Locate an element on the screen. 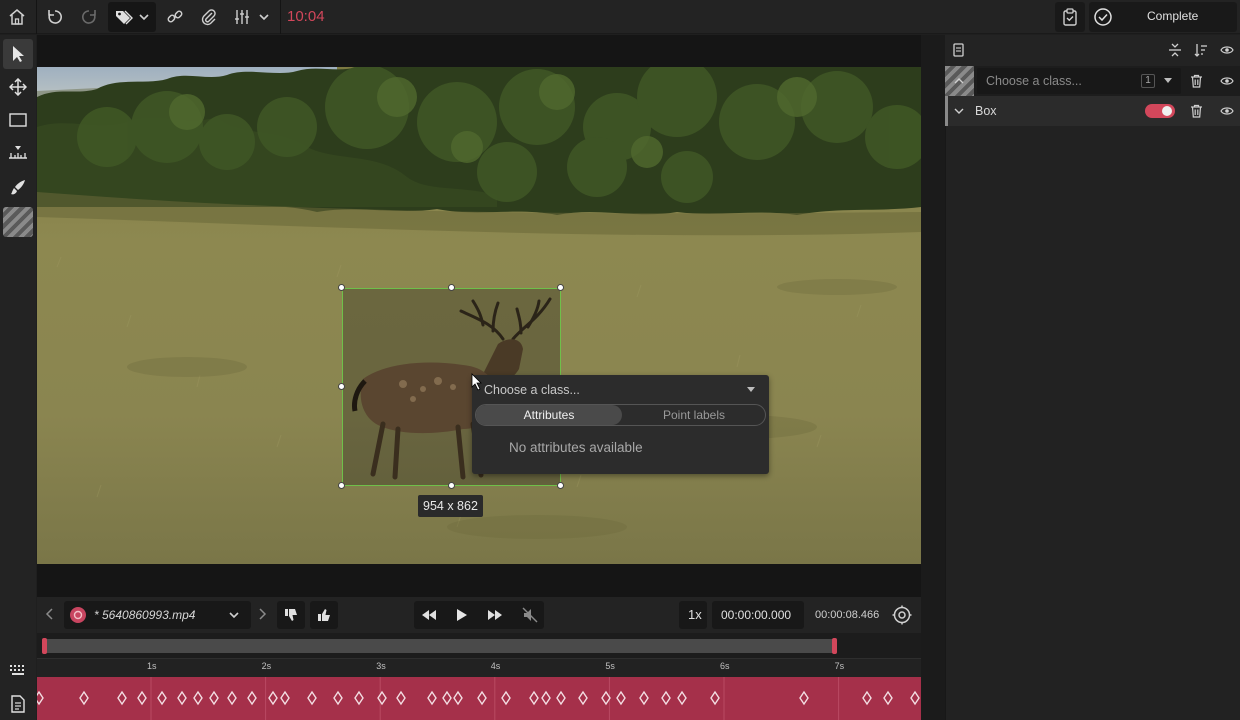 The width and height of the screenshot is (1240, 720). fast-forward-icon is located at coordinates (495, 615).